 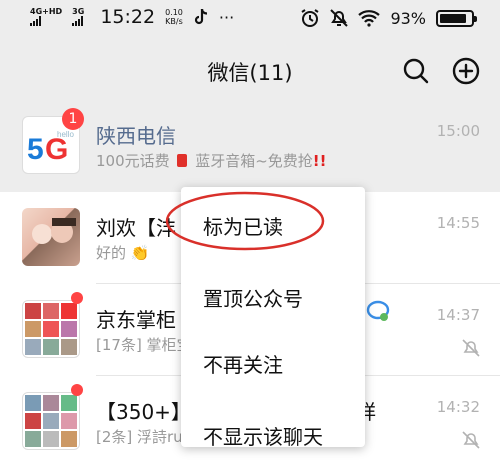 I want to click on chat-preview: 好的 👏, so click(x=122, y=252).